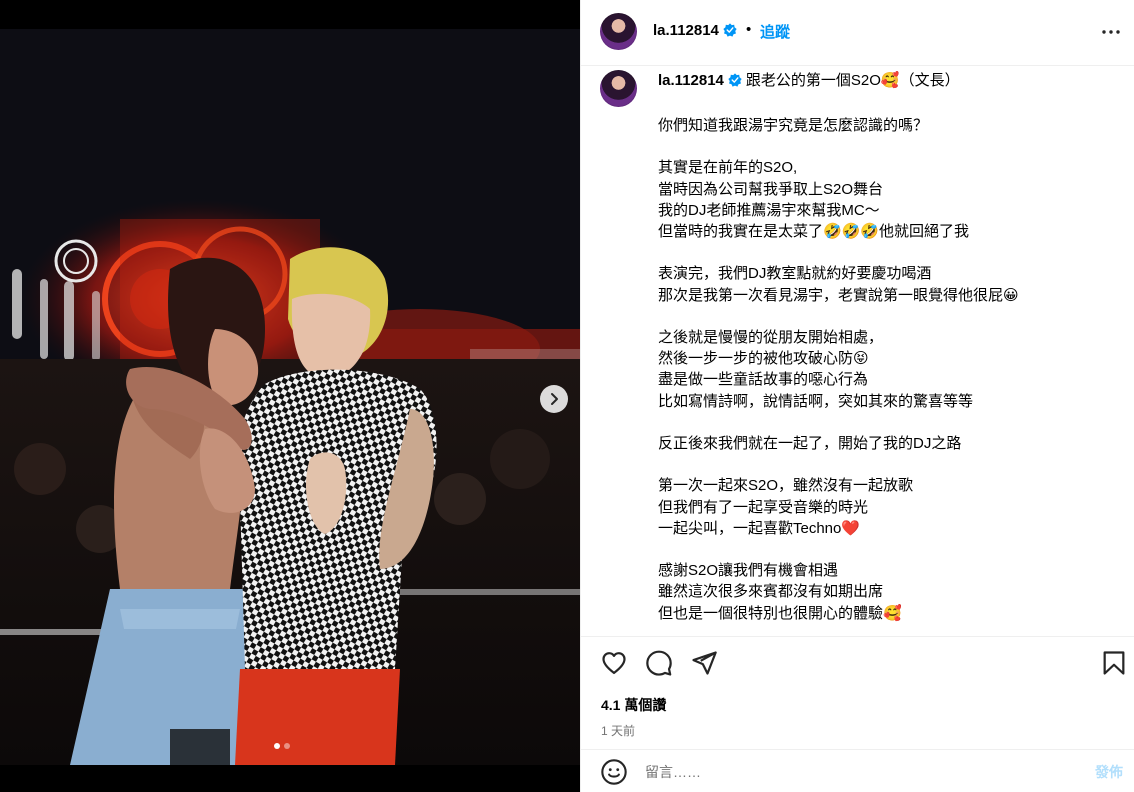  I want to click on emoji-icon, so click(614, 772).